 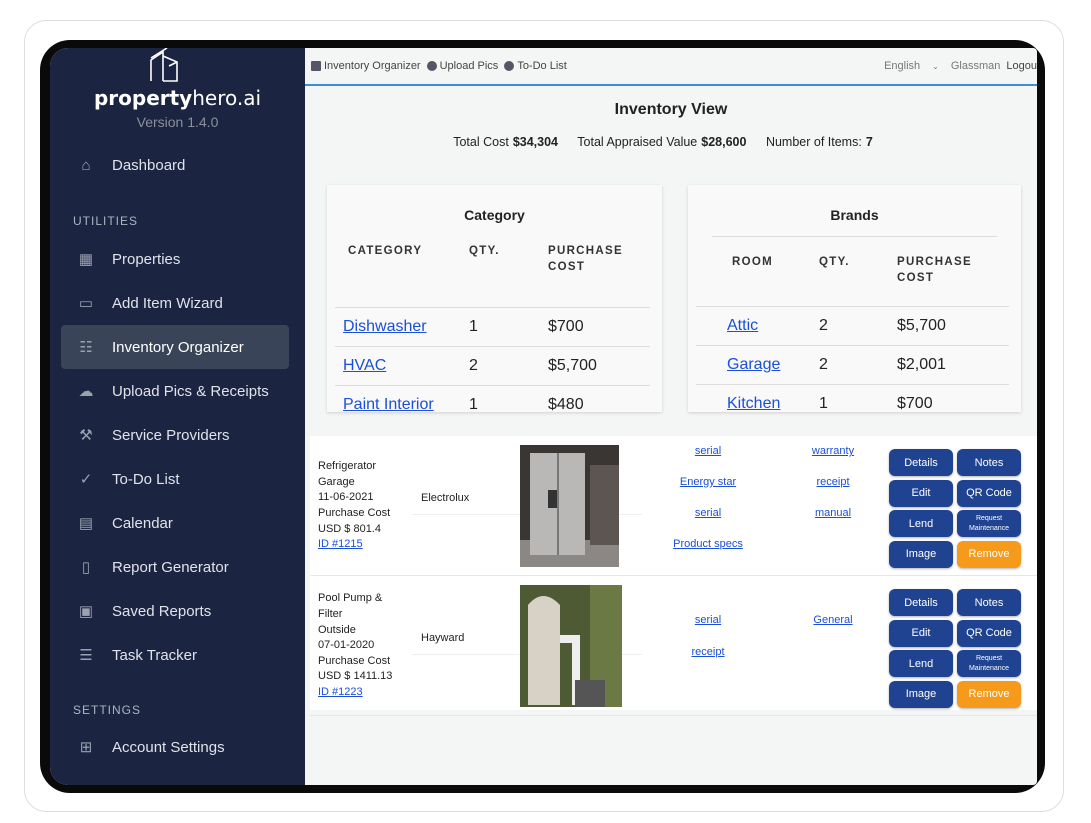 What do you see at coordinates (372, 66) in the screenshot?
I see `link-label: Inventory Organizer` at bounding box center [372, 66].